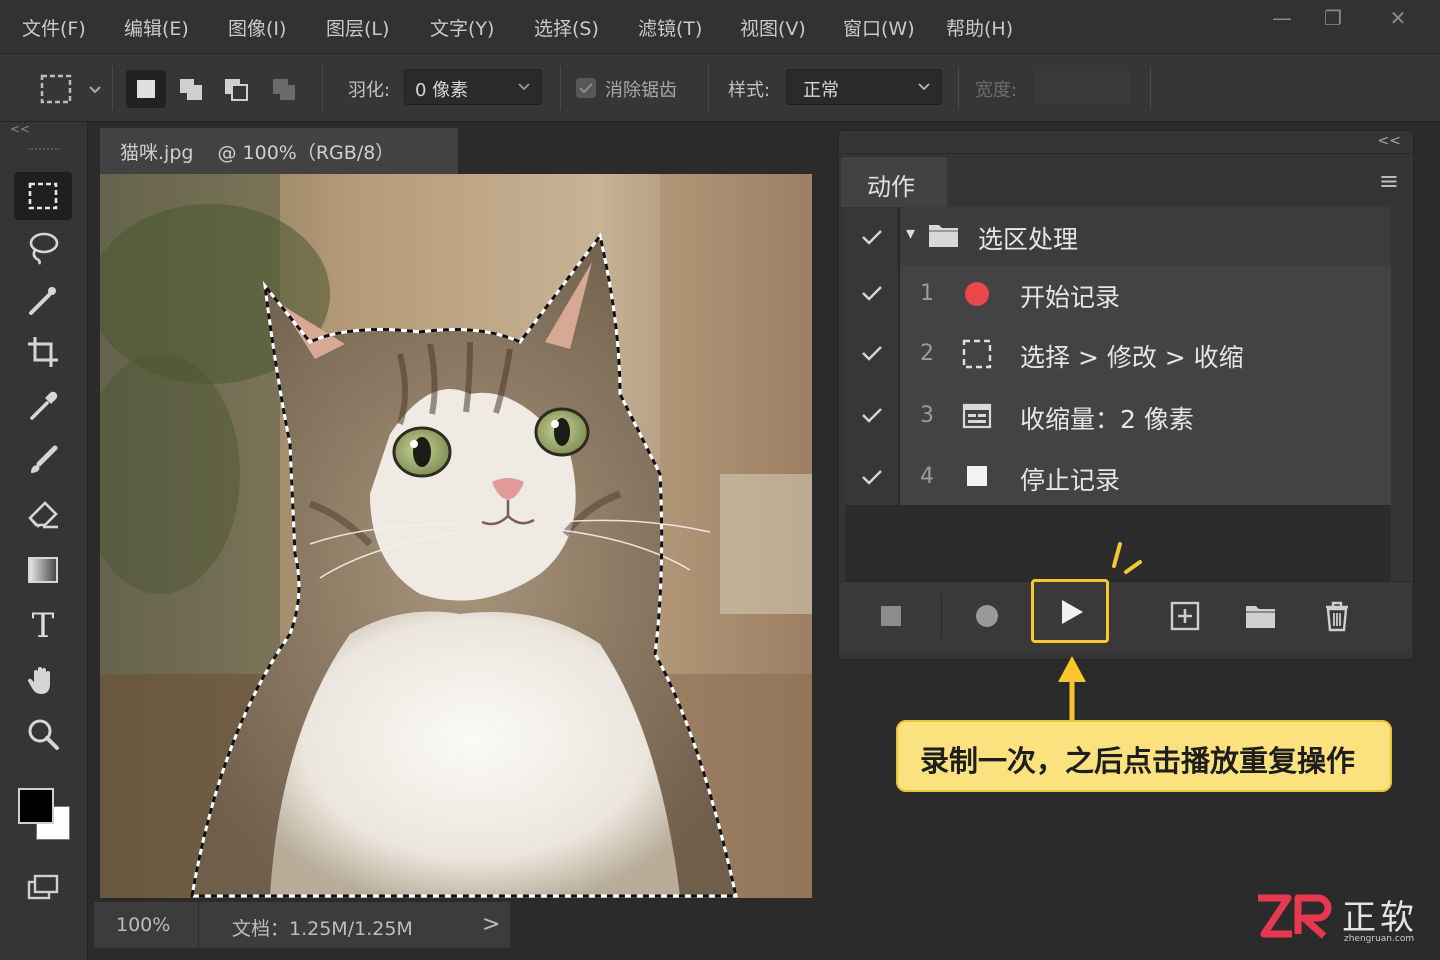 This screenshot has height=960, width=1440. Describe the element at coordinates (821, 90) in the screenshot. I see `style-value: 正常` at that location.